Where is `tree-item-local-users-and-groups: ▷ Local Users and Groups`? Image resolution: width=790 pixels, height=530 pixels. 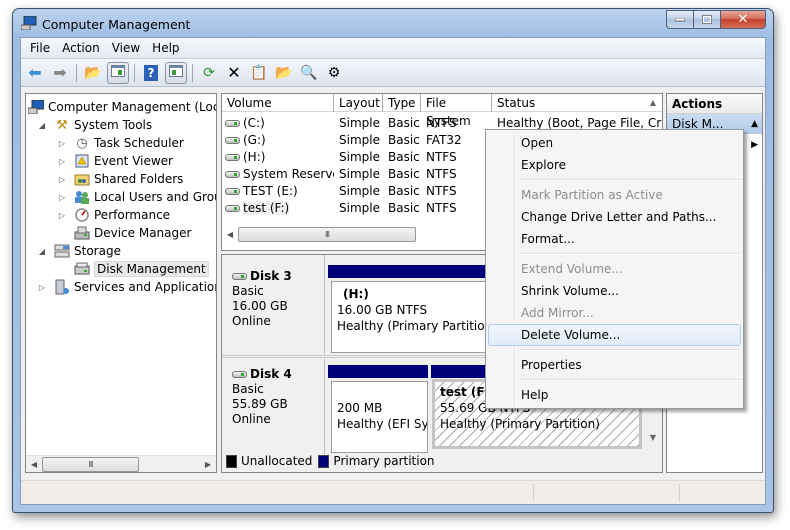
tree-item-local-users-and-groups: ▷ Local Users and Groups is located at coordinates (136, 197).